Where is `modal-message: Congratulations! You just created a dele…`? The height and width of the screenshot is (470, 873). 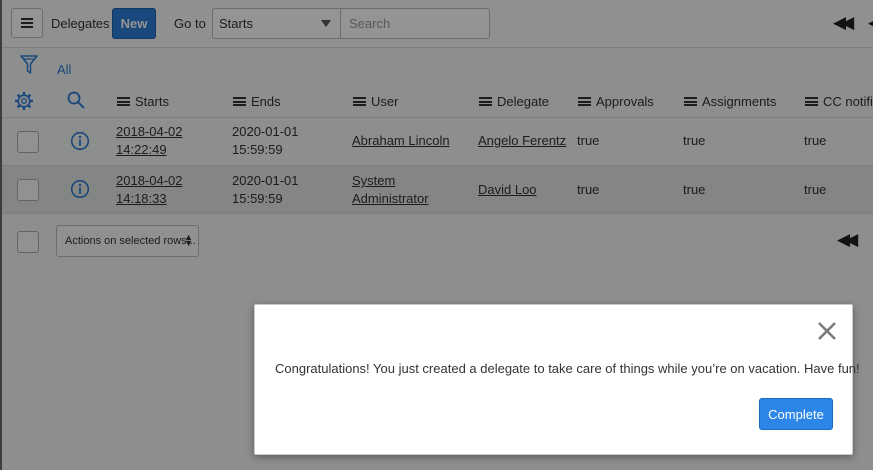
modal-message: Congratulations! You just created a dele… is located at coordinates (567, 368).